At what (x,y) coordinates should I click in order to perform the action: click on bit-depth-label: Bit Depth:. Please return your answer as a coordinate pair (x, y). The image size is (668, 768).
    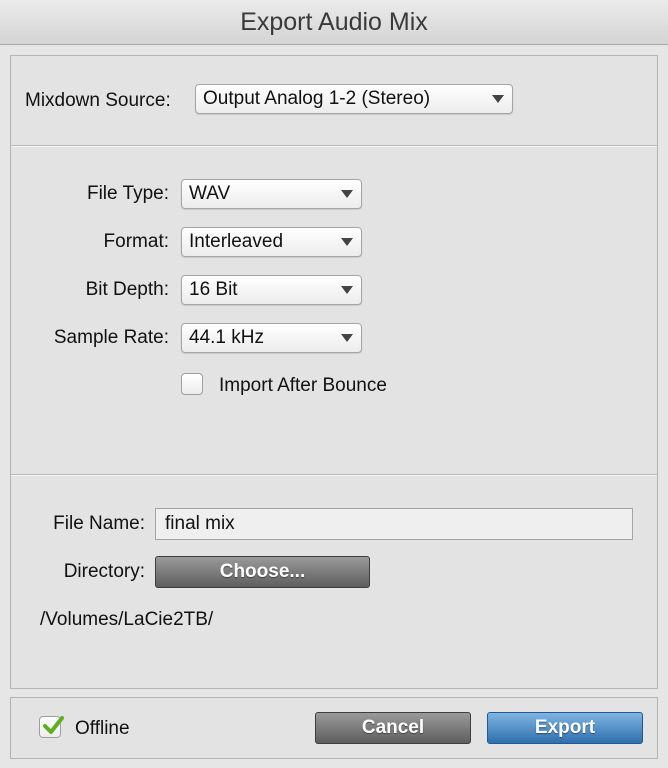
    Looking at the image, I should click on (127, 289).